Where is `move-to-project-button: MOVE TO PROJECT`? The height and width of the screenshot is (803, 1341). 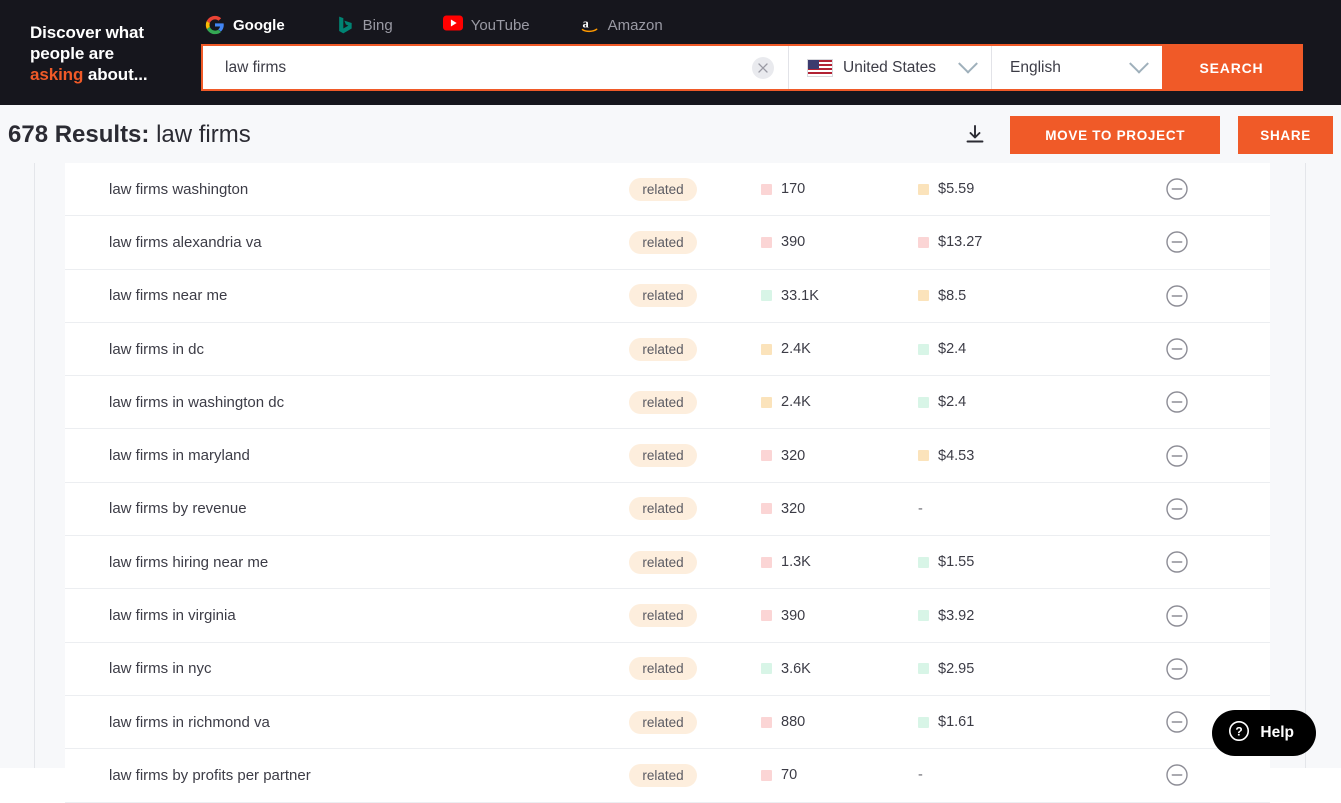
move-to-project-button: MOVE TO PROJECT is located at coordinates (1115, 135).